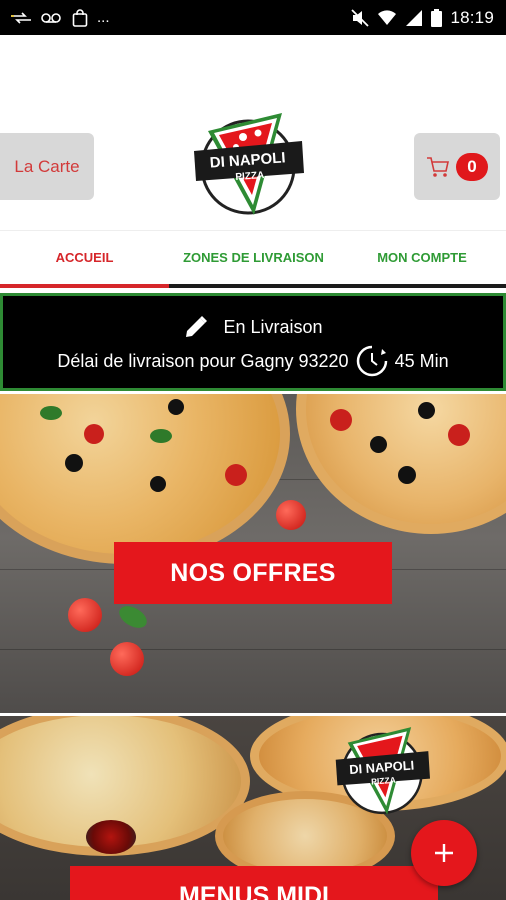  What do you see at coordinates (438, 166) in the screenshot?
I see `shopping-cart-icon` at bounding box center [438, 166].